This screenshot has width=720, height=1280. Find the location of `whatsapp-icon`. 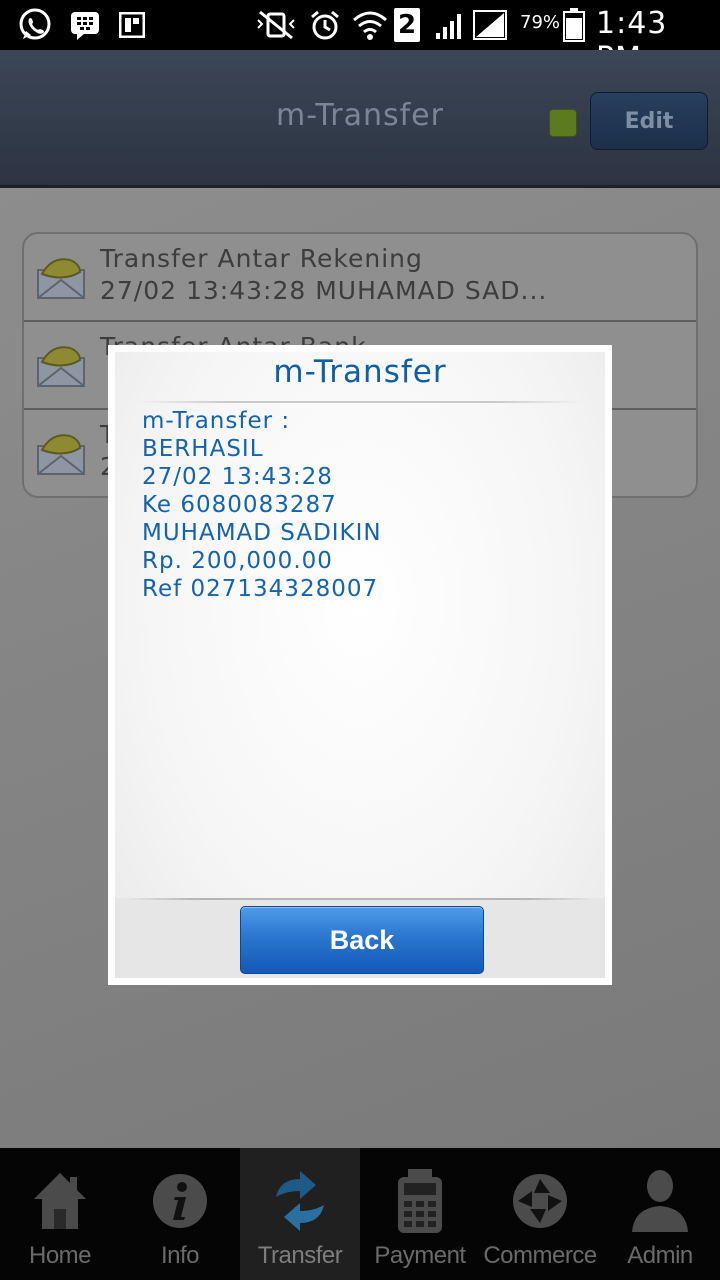

whatsapp-icon is located at coordinates (35, 25).